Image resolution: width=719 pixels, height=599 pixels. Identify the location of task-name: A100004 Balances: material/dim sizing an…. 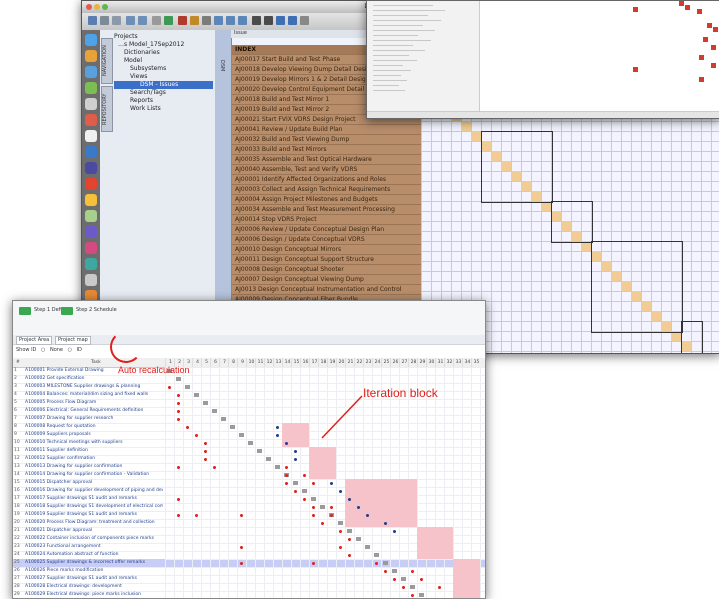
(87, 394).